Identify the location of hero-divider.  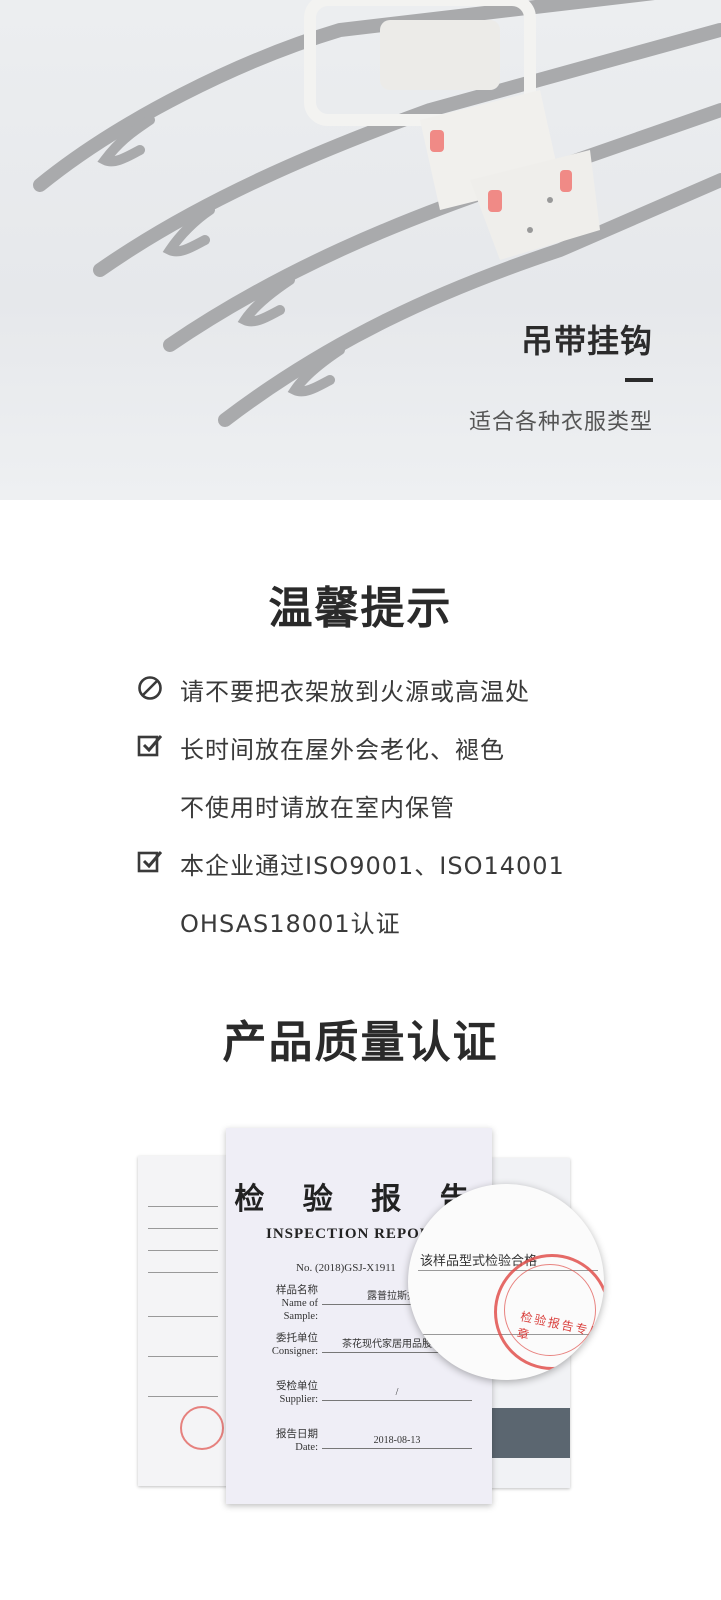
(639, 380).